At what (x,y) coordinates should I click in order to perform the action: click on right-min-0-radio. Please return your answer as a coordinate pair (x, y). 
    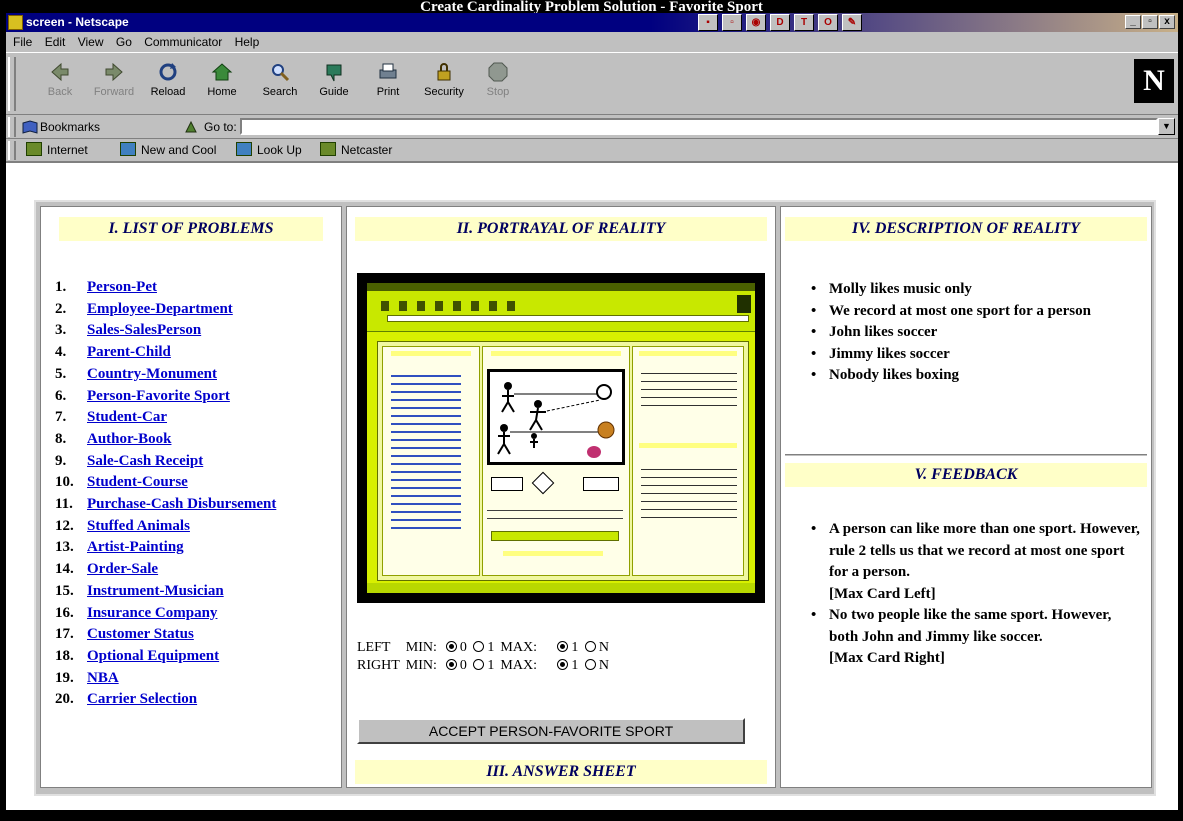
    Looking at the image, I should click on (451, 664).